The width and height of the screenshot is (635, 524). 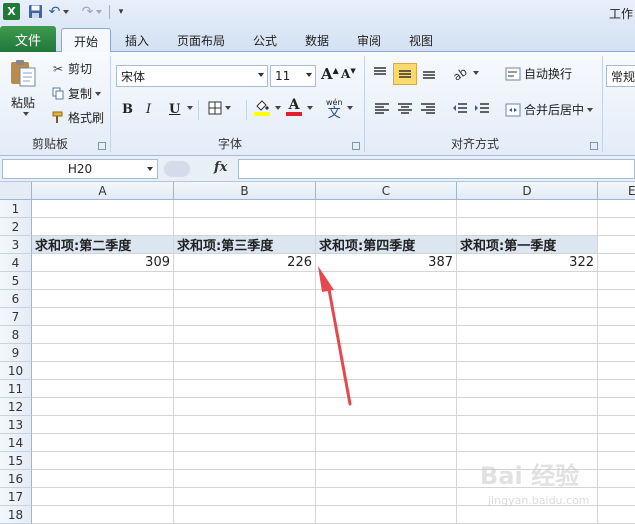 I want to click on excel-logo-icon: X, so click(x=11, y=11).